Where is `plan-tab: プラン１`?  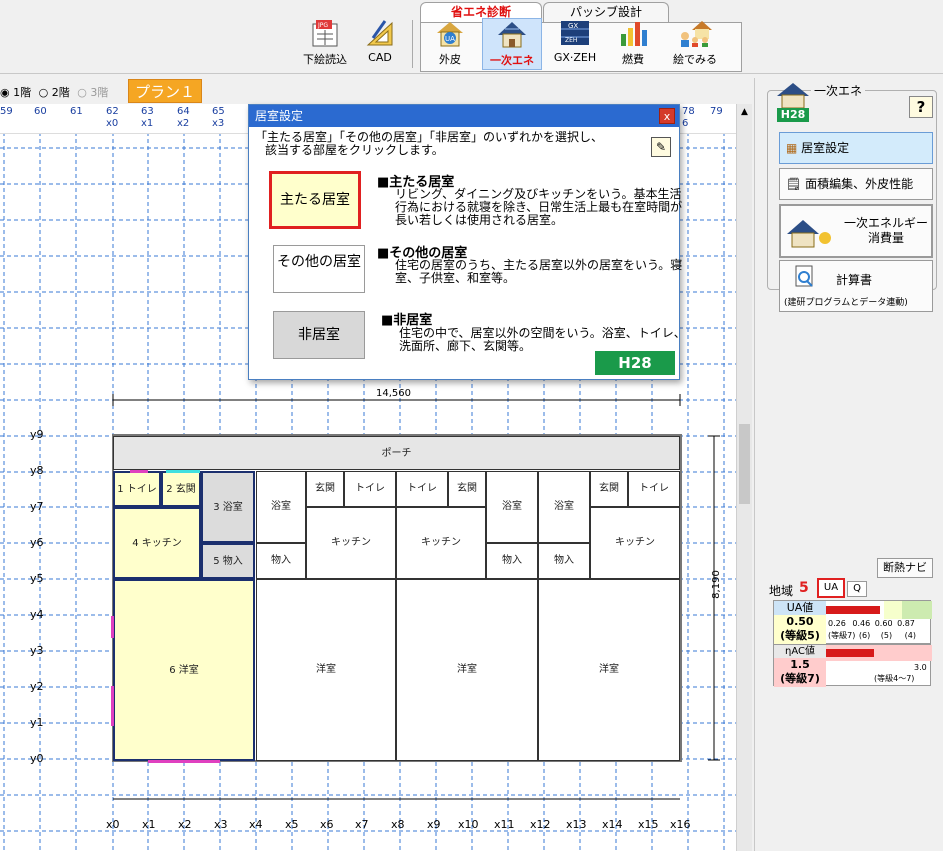 plan-tab: プラン１ is located at coordinates (165, 91).